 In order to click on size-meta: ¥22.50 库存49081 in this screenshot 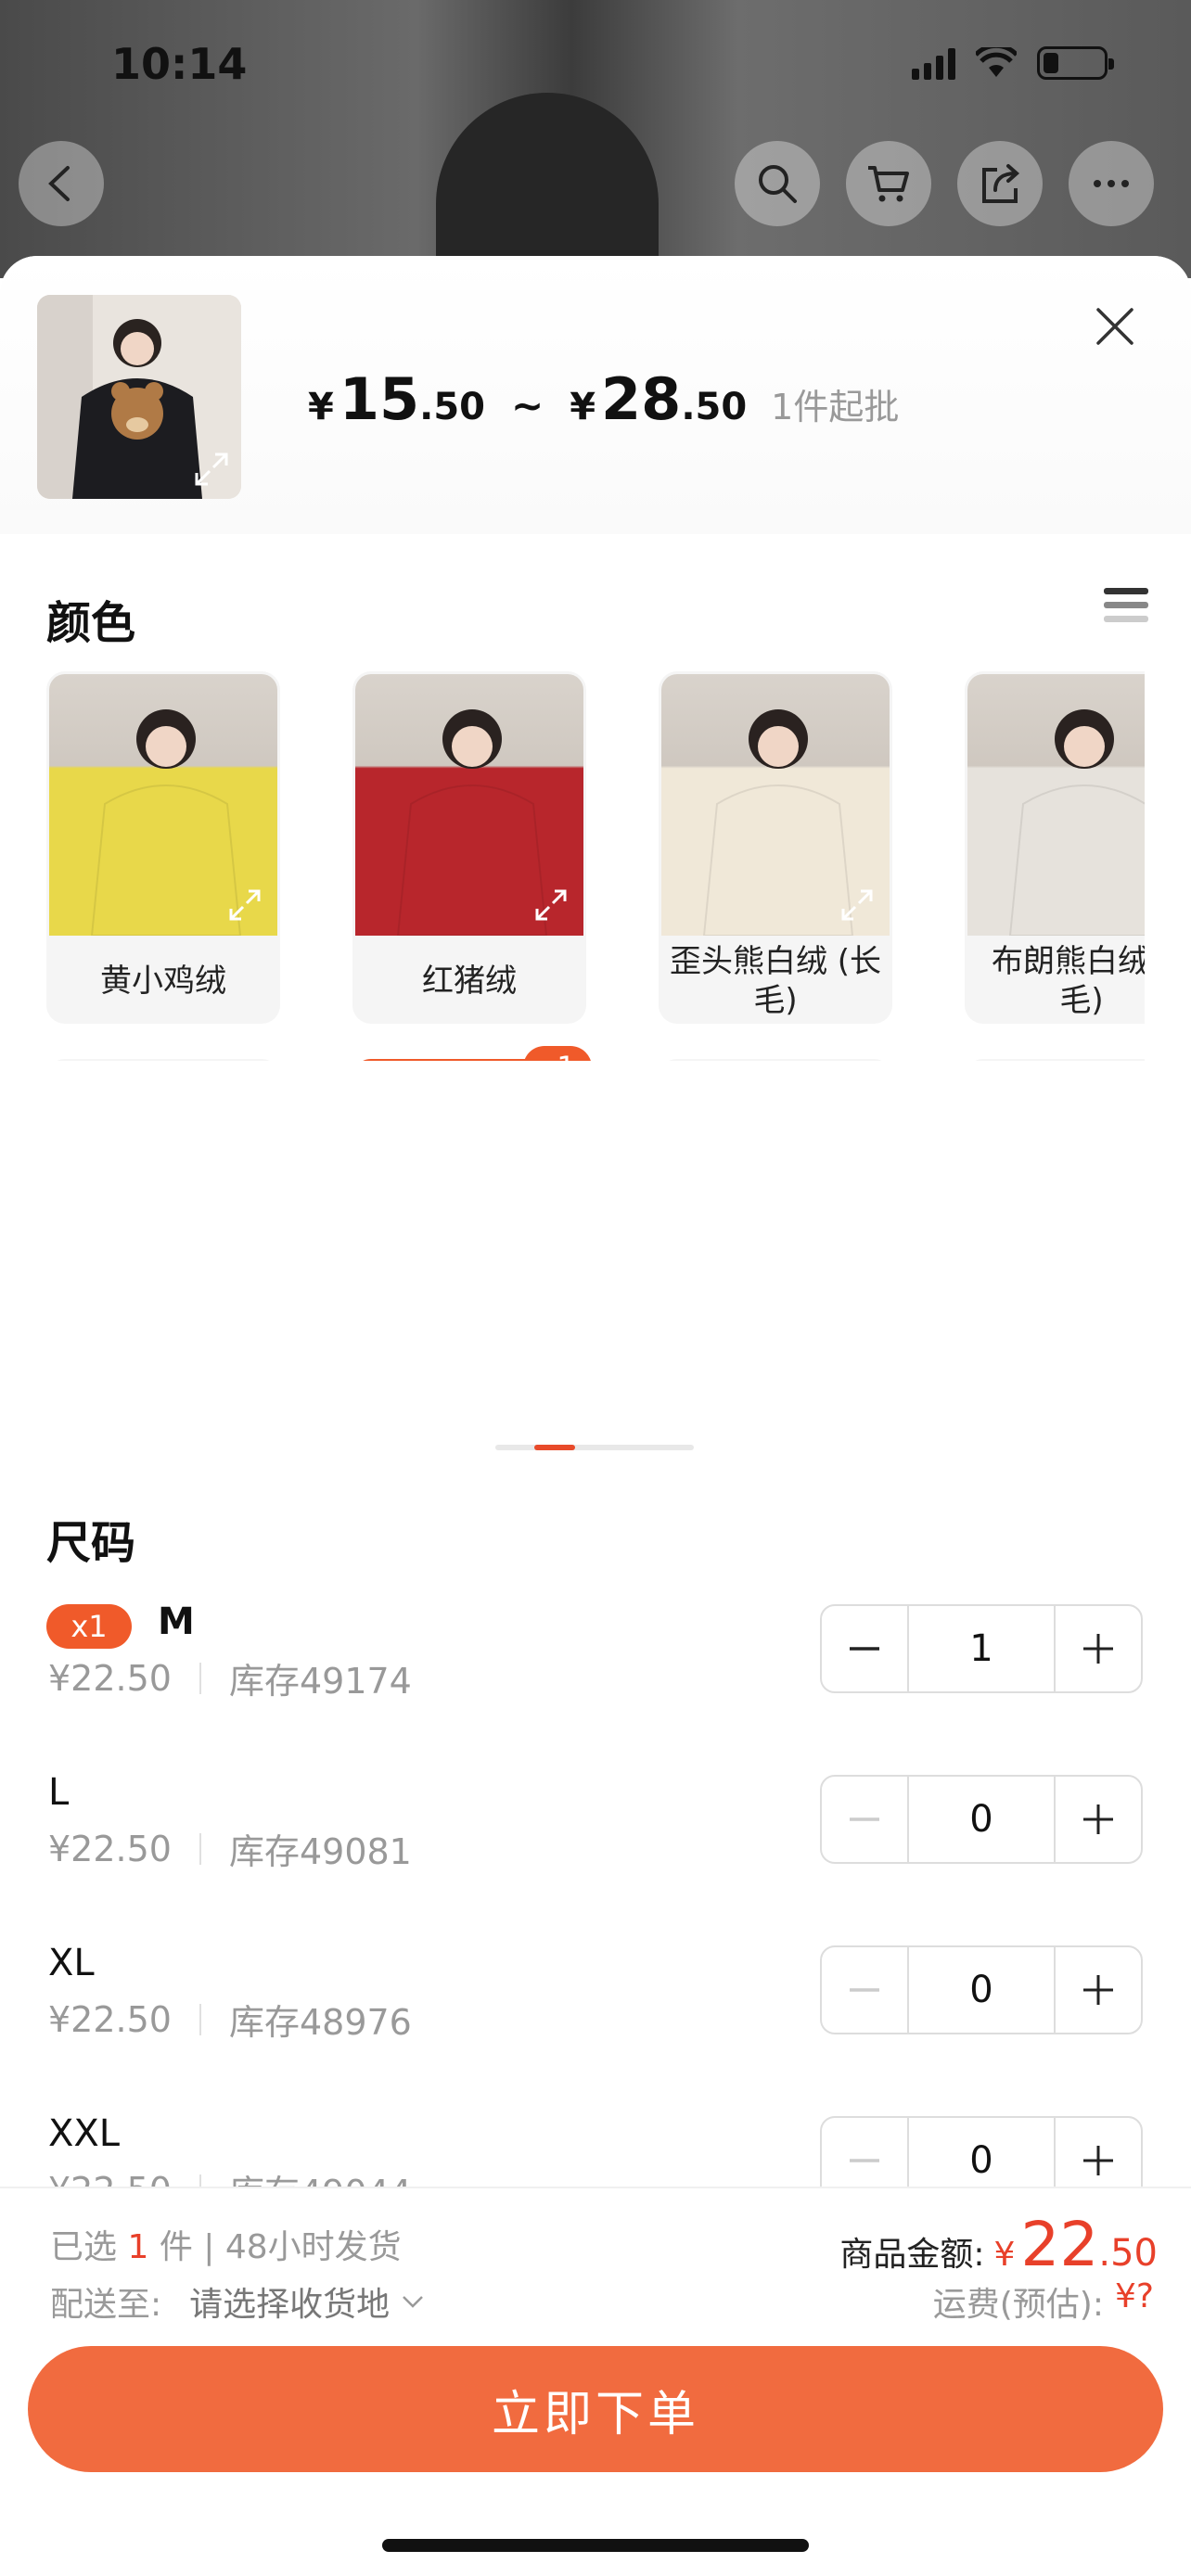, I will do `click(230, 1848)`.